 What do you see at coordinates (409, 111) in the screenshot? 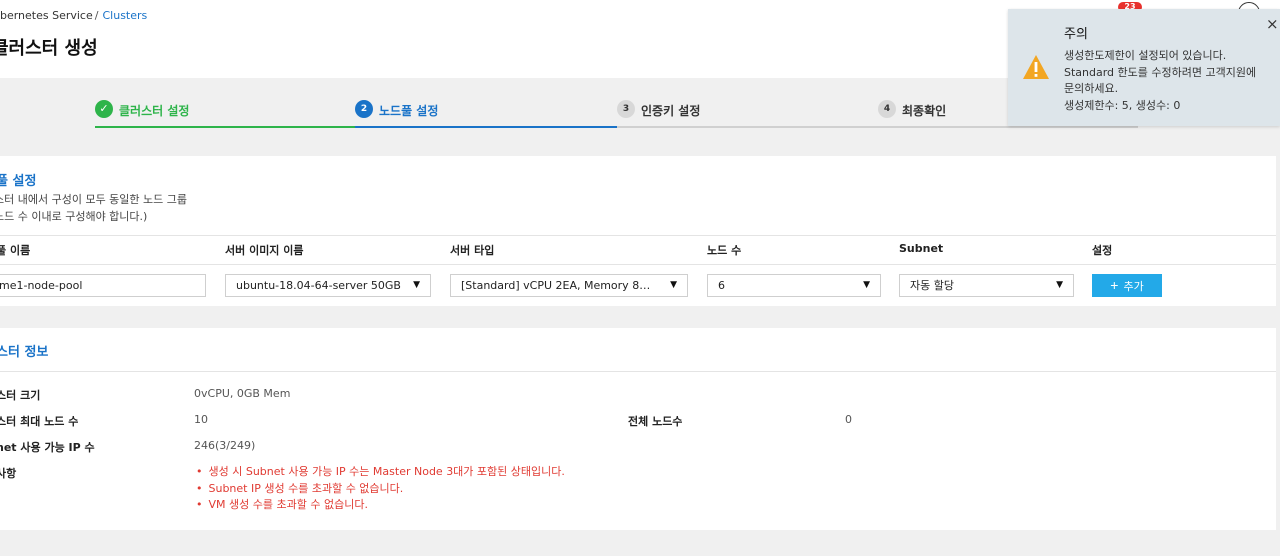
I see `step-label: 노드풀 설정` at bounding box center [409, 111].